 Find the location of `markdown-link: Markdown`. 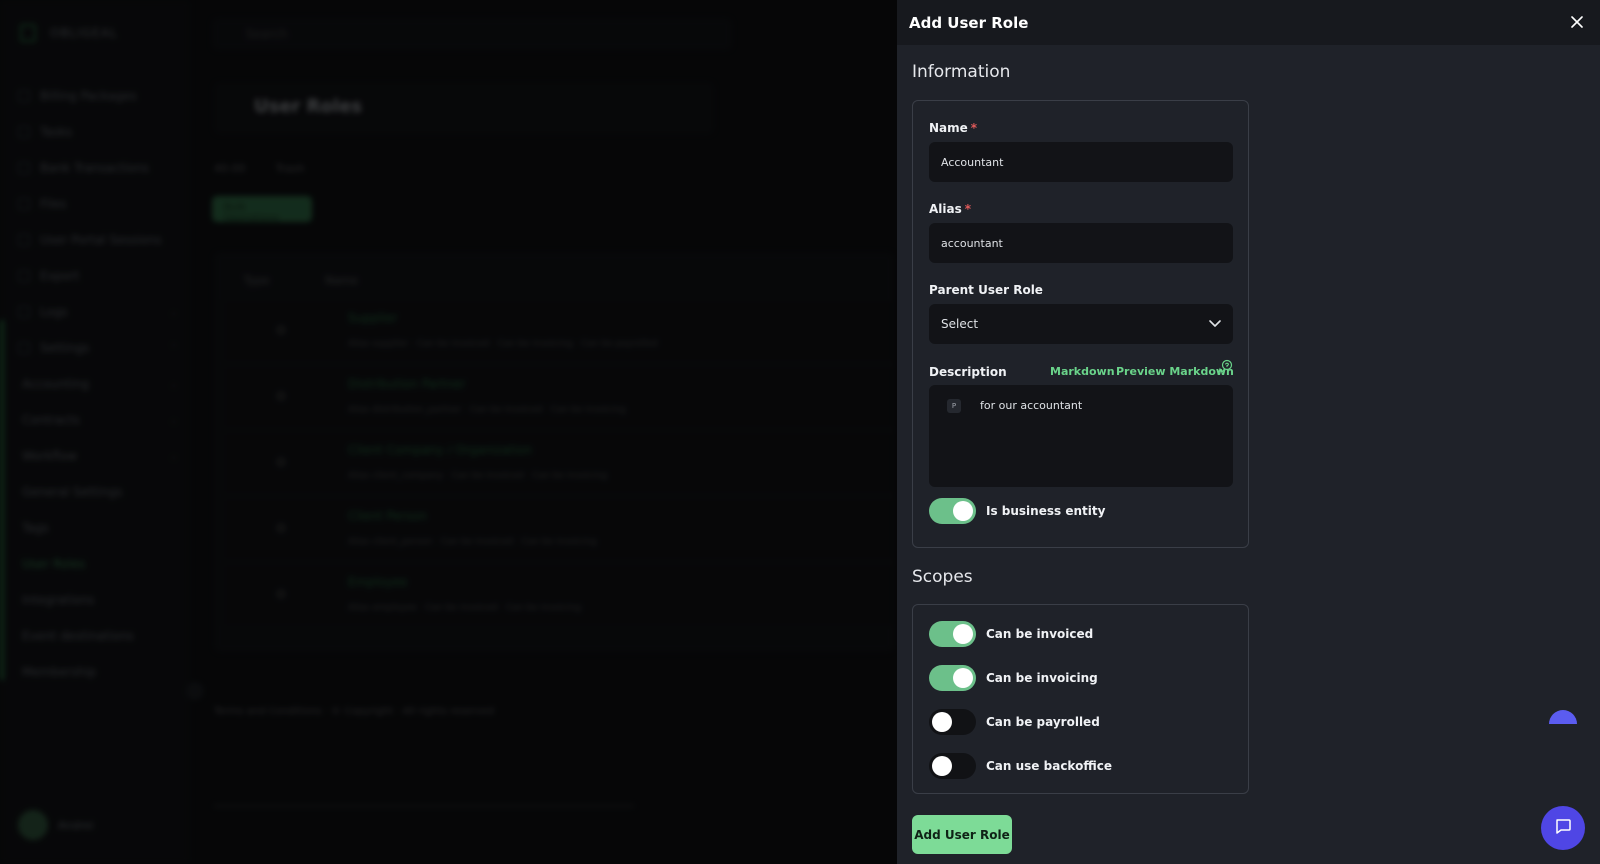

markdown-link: Markdown is located at coordinates (1082, 371).